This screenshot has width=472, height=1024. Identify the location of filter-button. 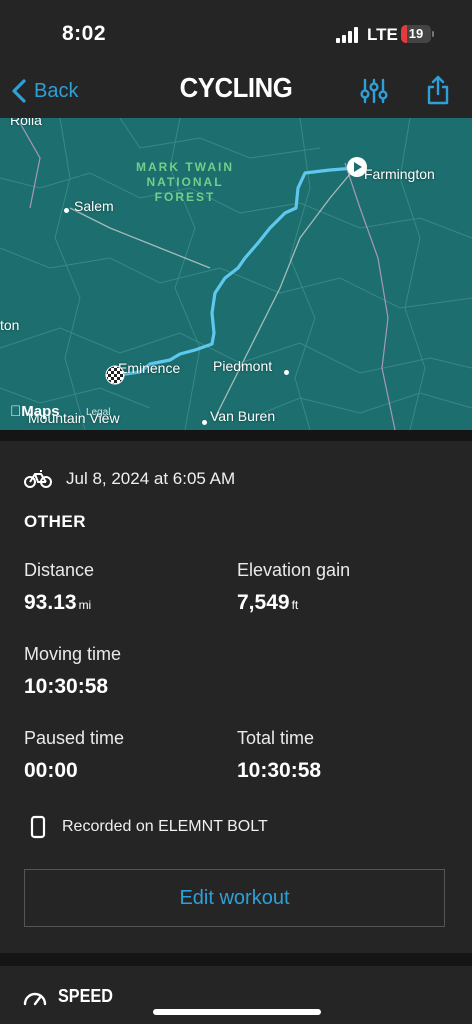
(374, 91).